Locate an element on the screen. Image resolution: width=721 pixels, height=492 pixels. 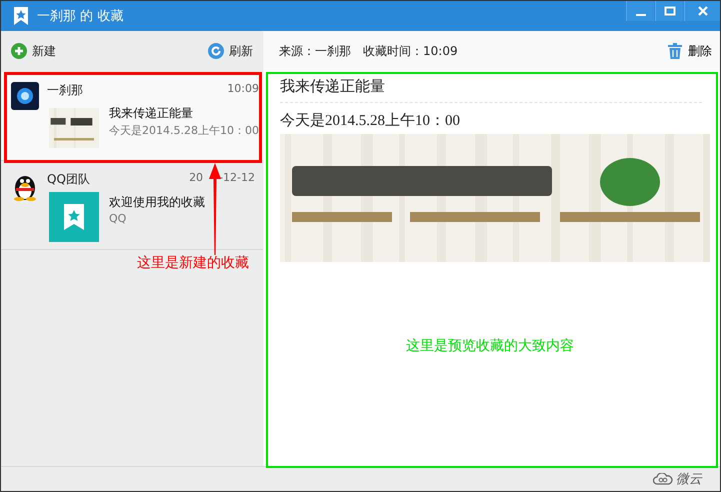
note-text: 今天是2014.5.28上午10：00 is located at coordinates (370, 121).